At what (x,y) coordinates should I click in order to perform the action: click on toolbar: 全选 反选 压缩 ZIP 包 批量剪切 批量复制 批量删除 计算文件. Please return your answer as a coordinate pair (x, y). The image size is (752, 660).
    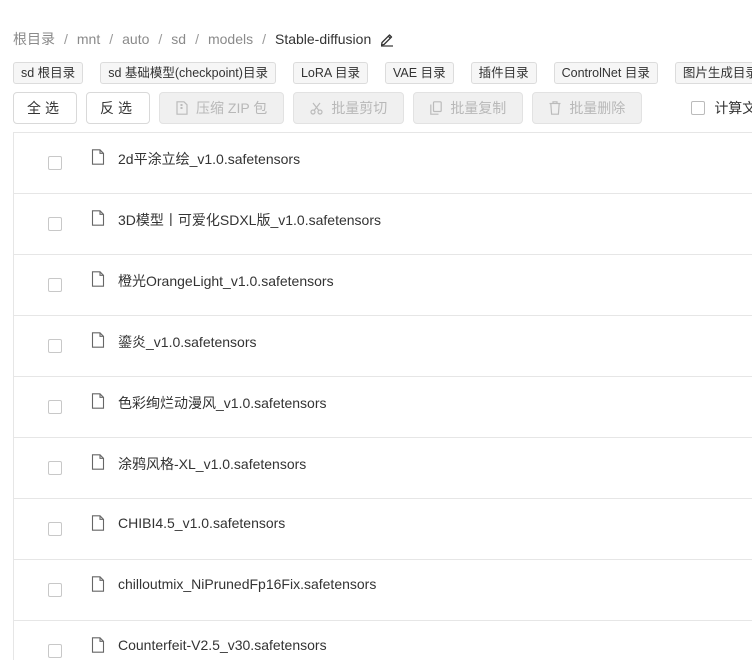
    Looking at the image, I should click on (382, 108).